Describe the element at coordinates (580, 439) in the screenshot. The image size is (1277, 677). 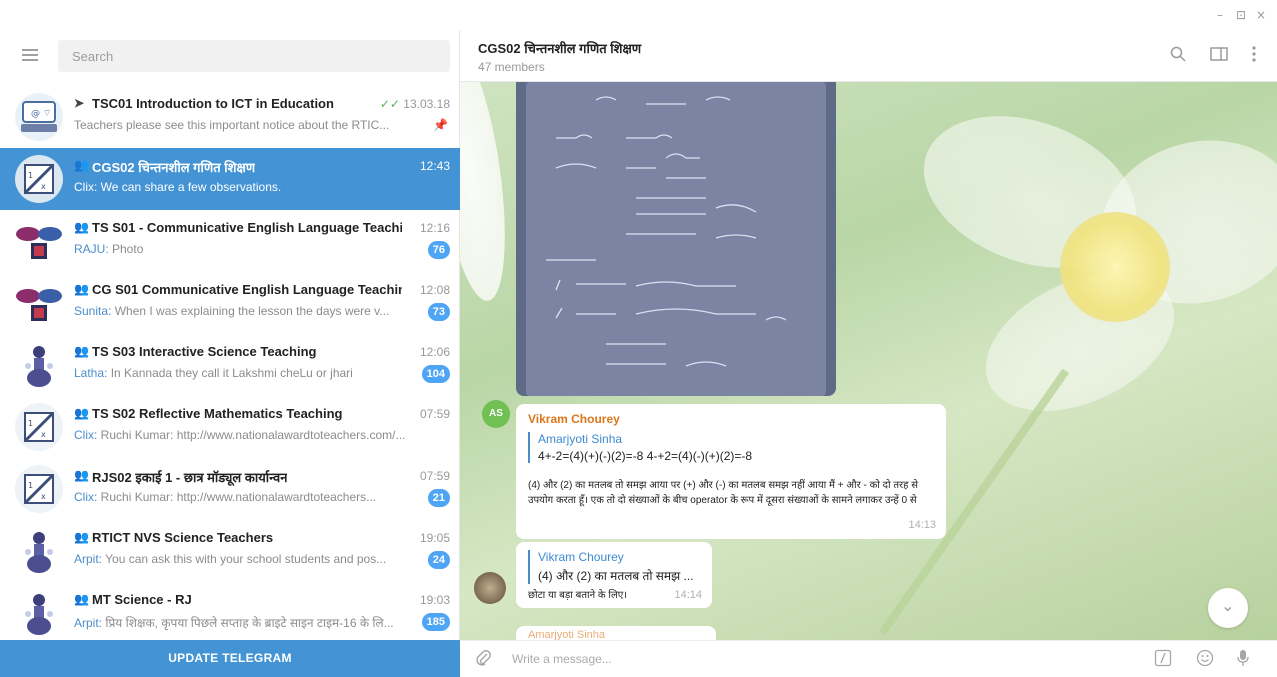
I see `reply-author: Amarjyoti Sinha` at that location.